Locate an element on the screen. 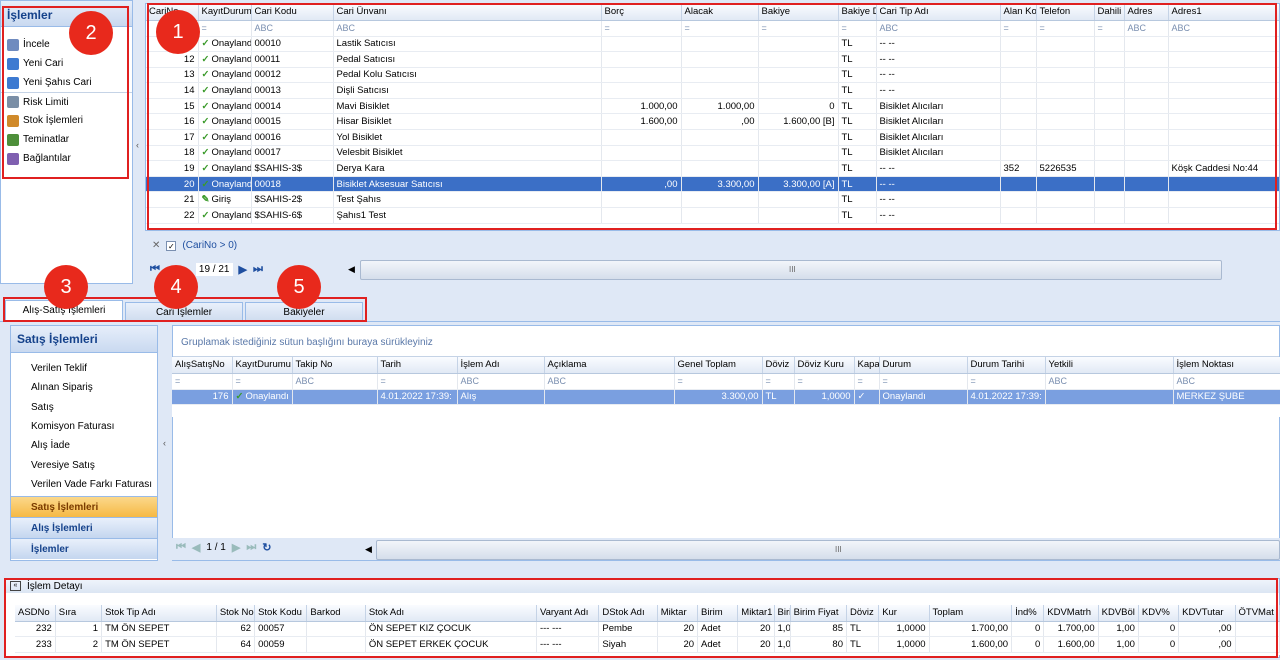  sales-menu-item: Alış İade is located at coordinates (84, 445).